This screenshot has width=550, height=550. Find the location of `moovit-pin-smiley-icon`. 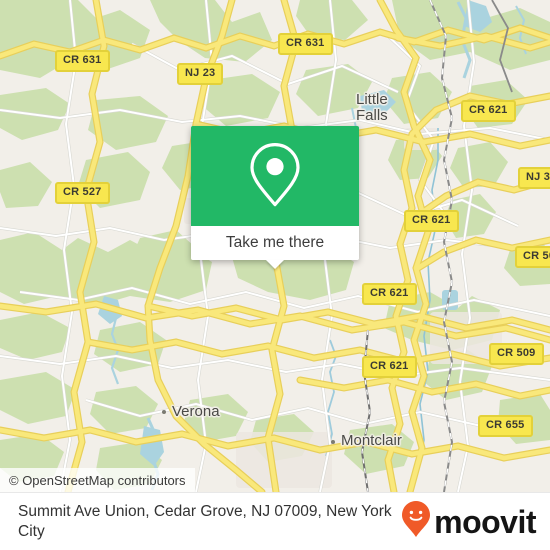

moovit-pin-smiley-icon is located at coordinates (416, 521).